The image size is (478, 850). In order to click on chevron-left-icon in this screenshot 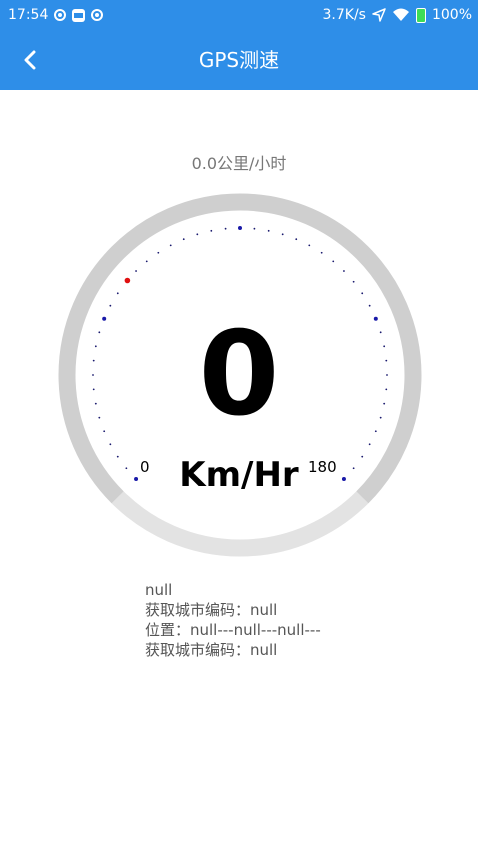, I will do `click(30, 60)`.